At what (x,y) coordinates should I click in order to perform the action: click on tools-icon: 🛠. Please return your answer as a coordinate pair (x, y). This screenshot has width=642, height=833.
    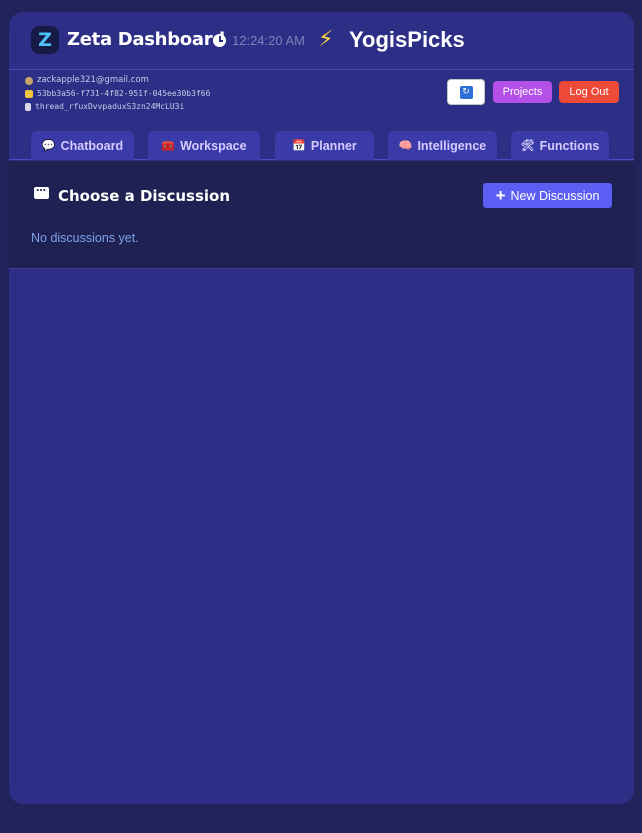
    Looking at the image, I should click on (527, 145).